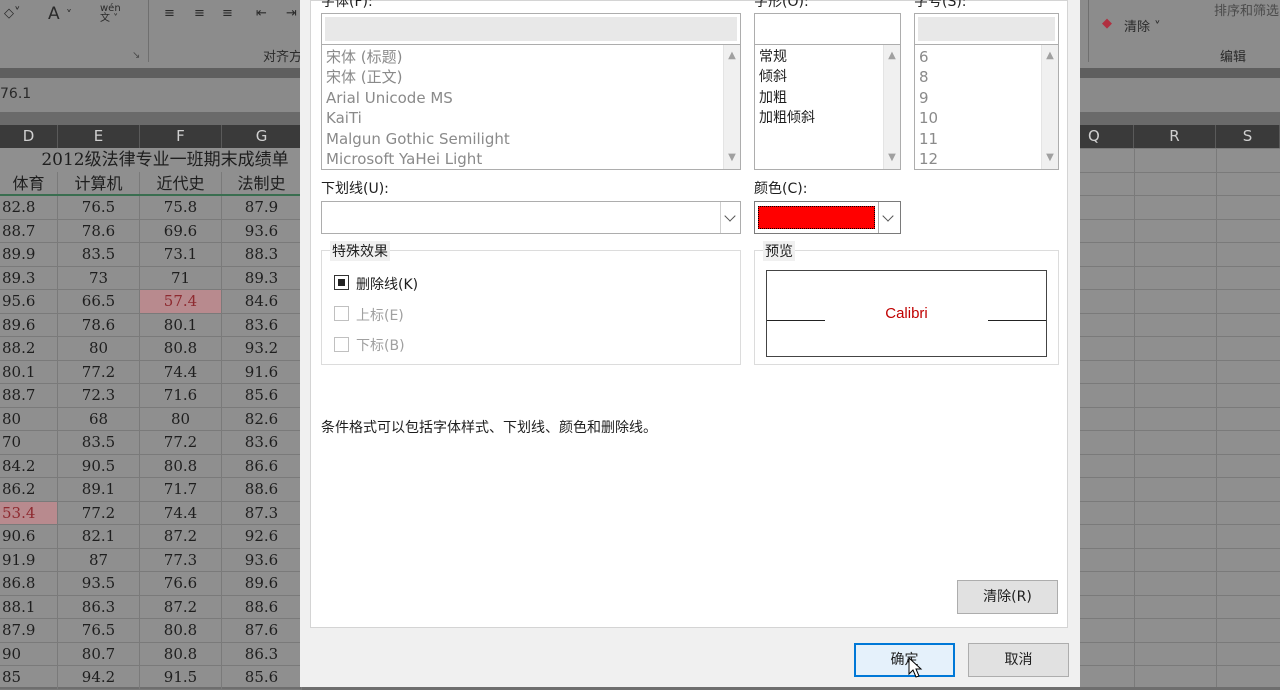  I want to click on style-input, so click(827, 29).